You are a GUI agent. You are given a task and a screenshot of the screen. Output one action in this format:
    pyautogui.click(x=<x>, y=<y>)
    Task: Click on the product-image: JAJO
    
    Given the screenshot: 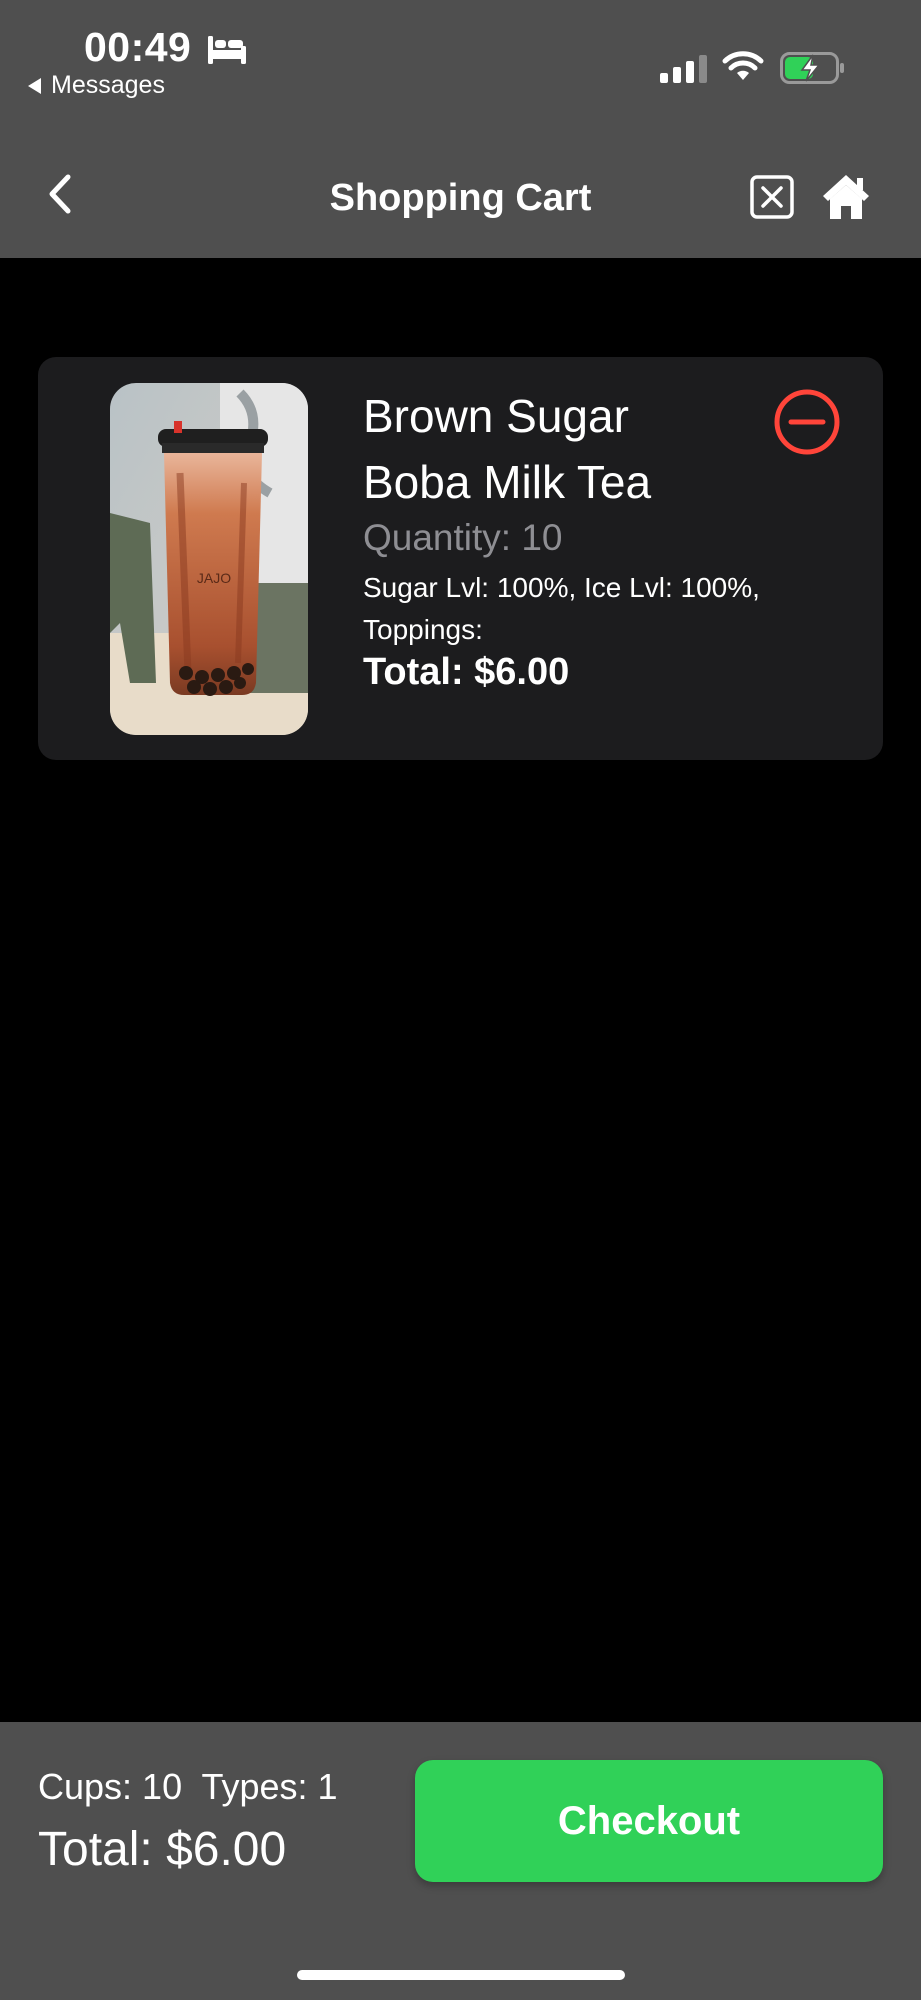 What is the action you would take?
    pyautogui.click(x=209, y=559)
    